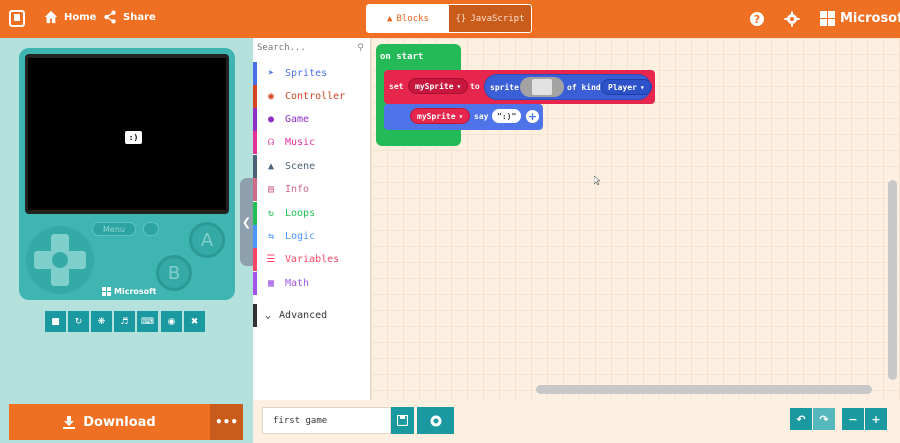  What do you see at coordinates (124, 321) in the screenshot?
I see `volume-icon: ♬` at bounding box center [124, 321].